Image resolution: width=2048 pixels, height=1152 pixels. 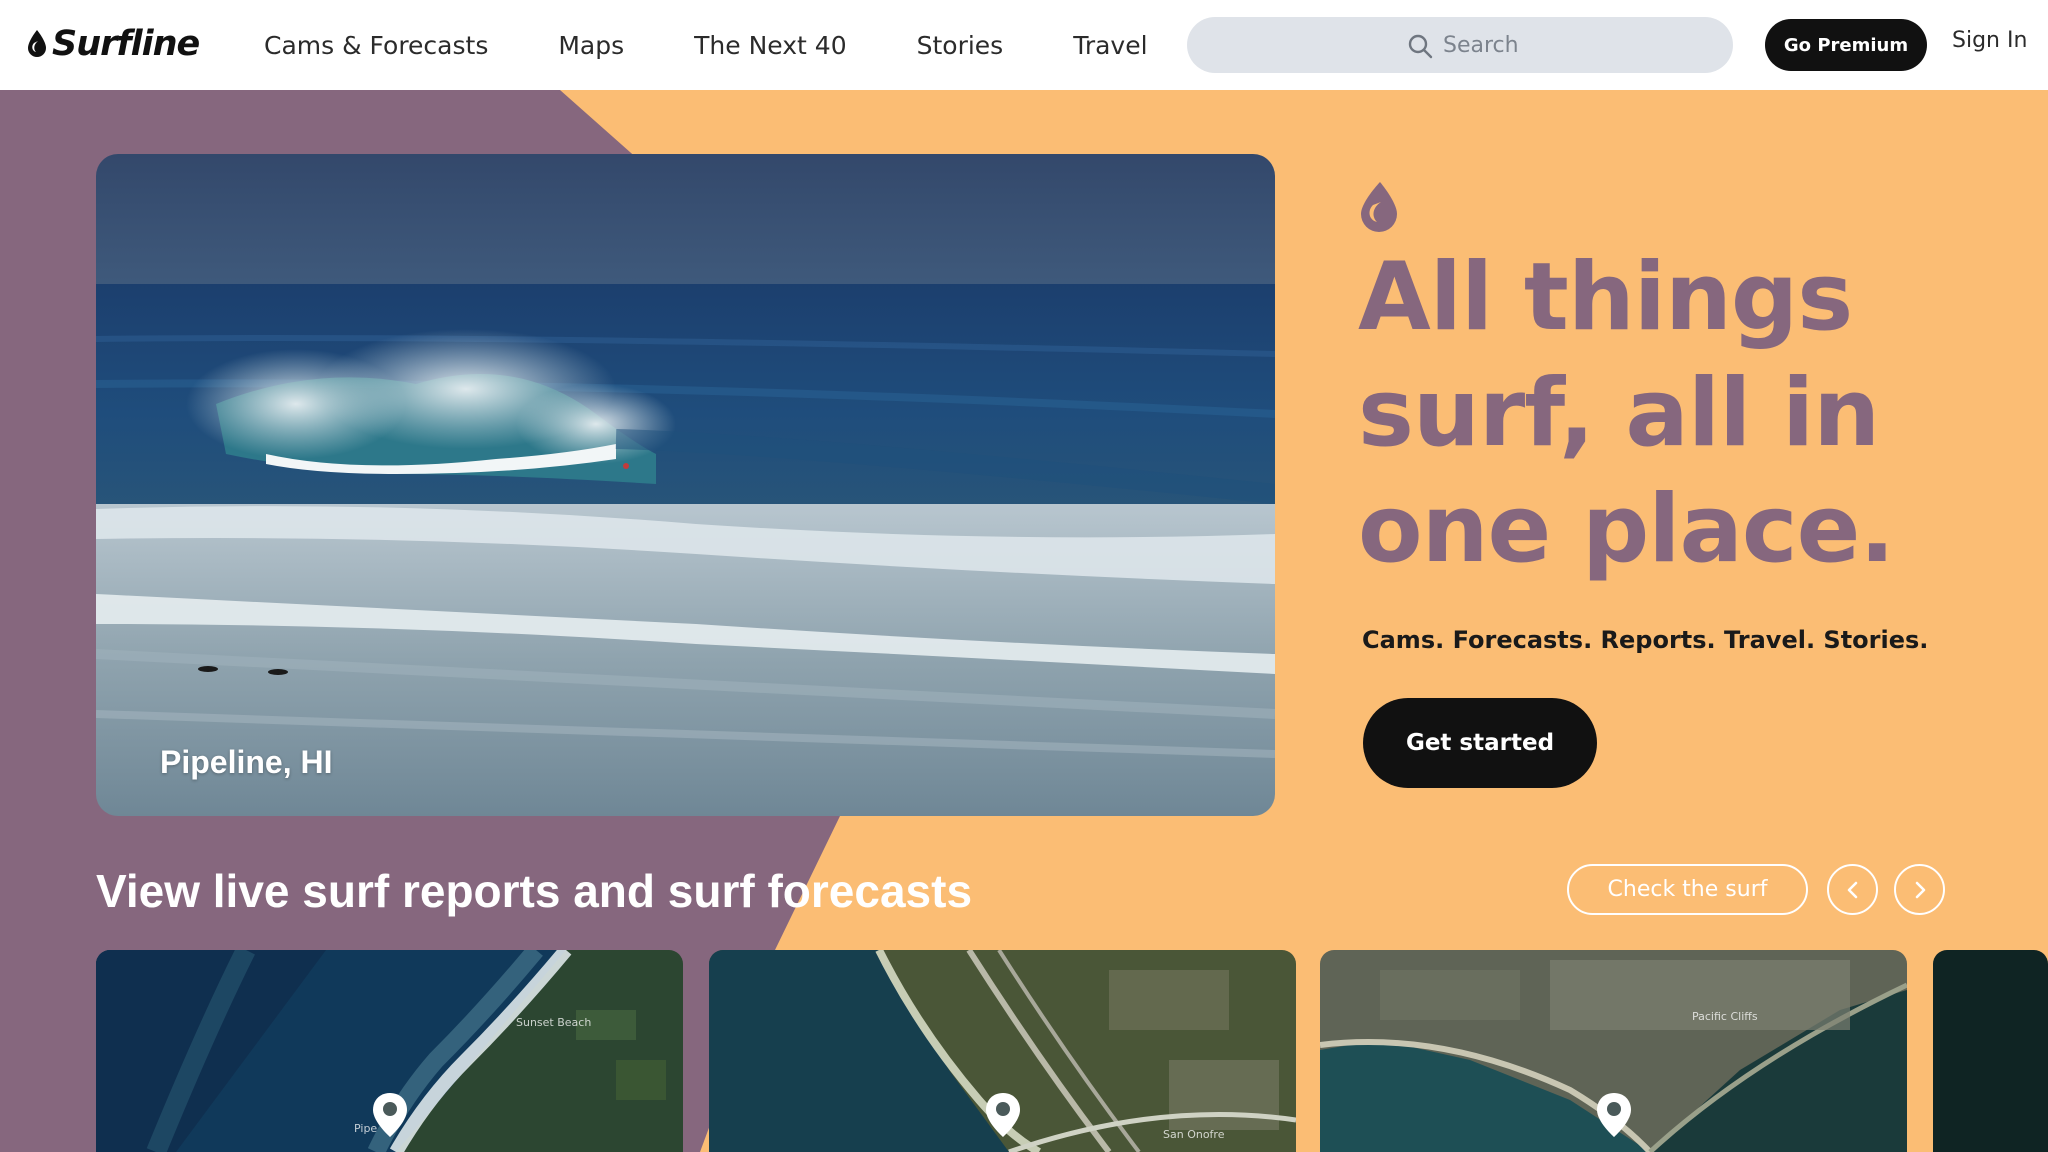 I want to click on chevron-right-icon, so click(x=1920, y=889).